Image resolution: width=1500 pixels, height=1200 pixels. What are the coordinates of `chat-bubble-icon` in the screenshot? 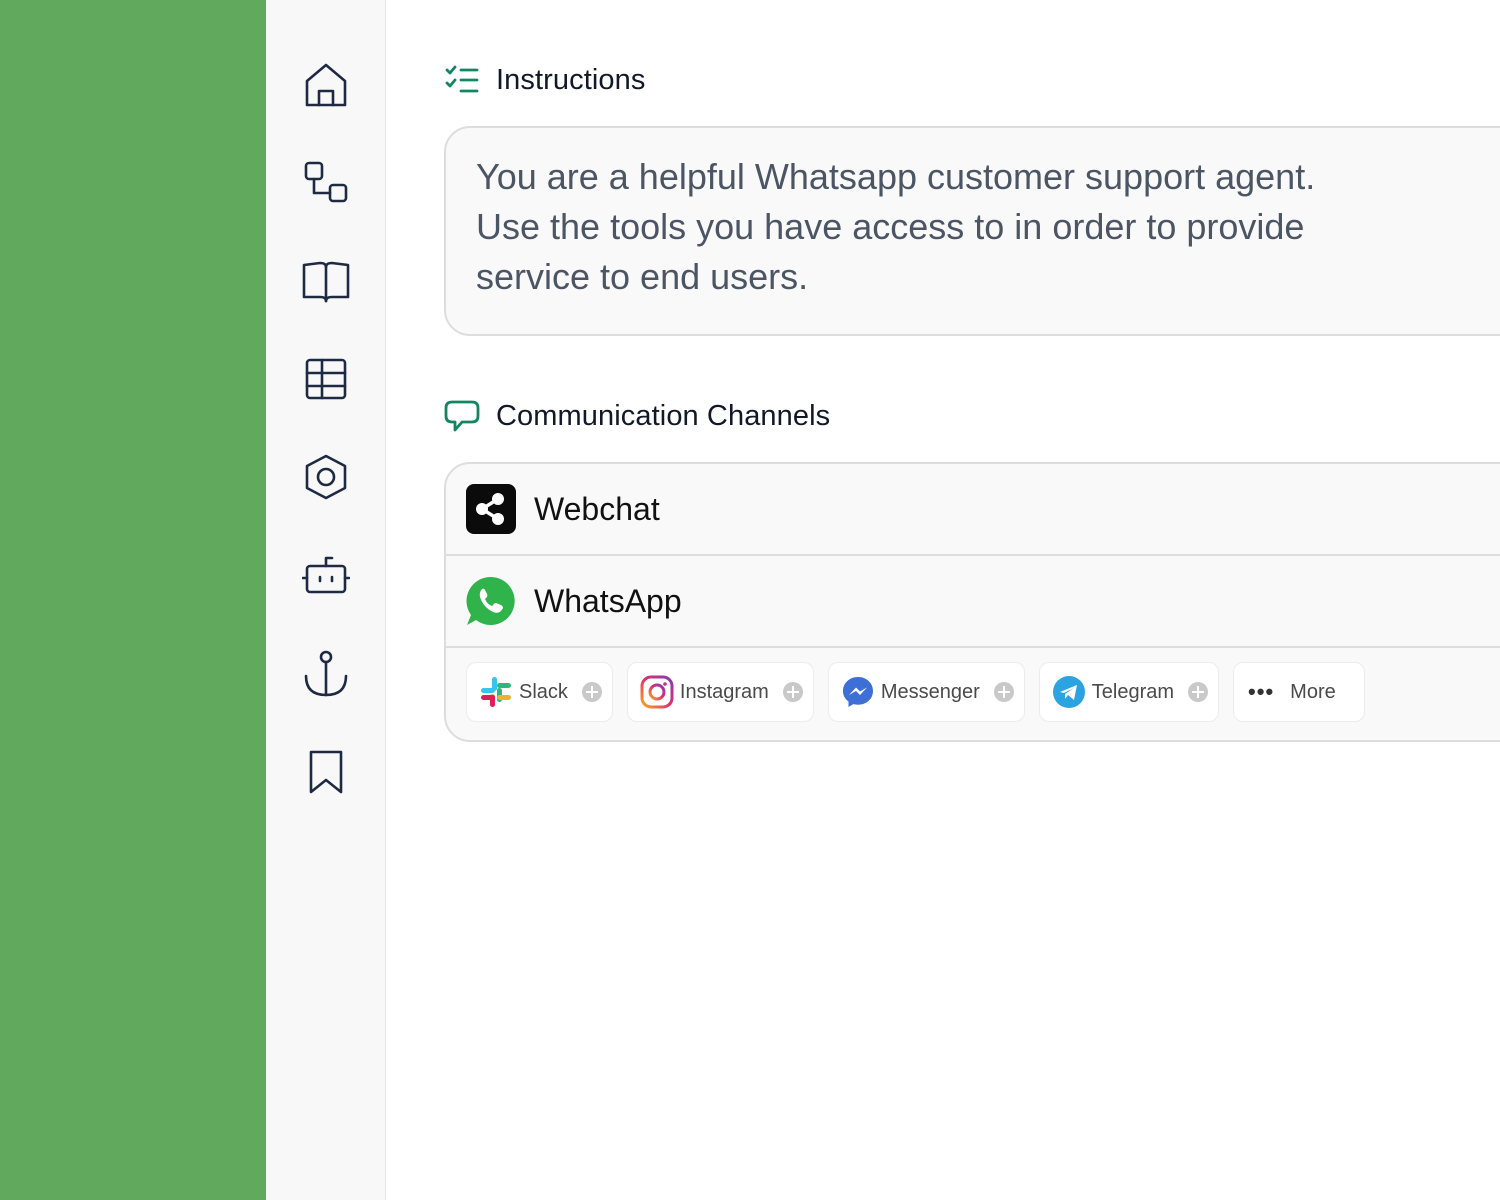 It's located at (462, 416).